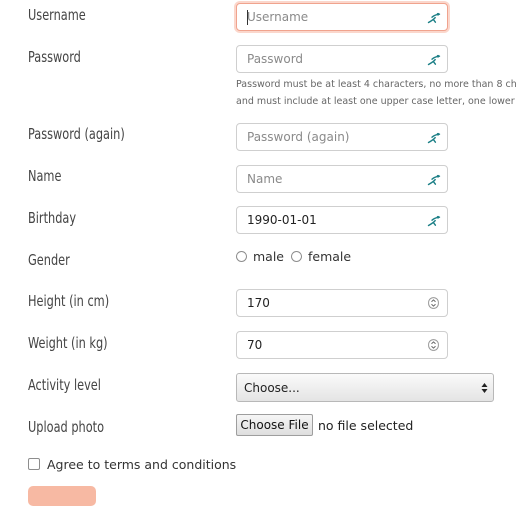 This screenshot has height=506, width=516. I want to click on choose-file-button: Choose File, so click(274, 425).